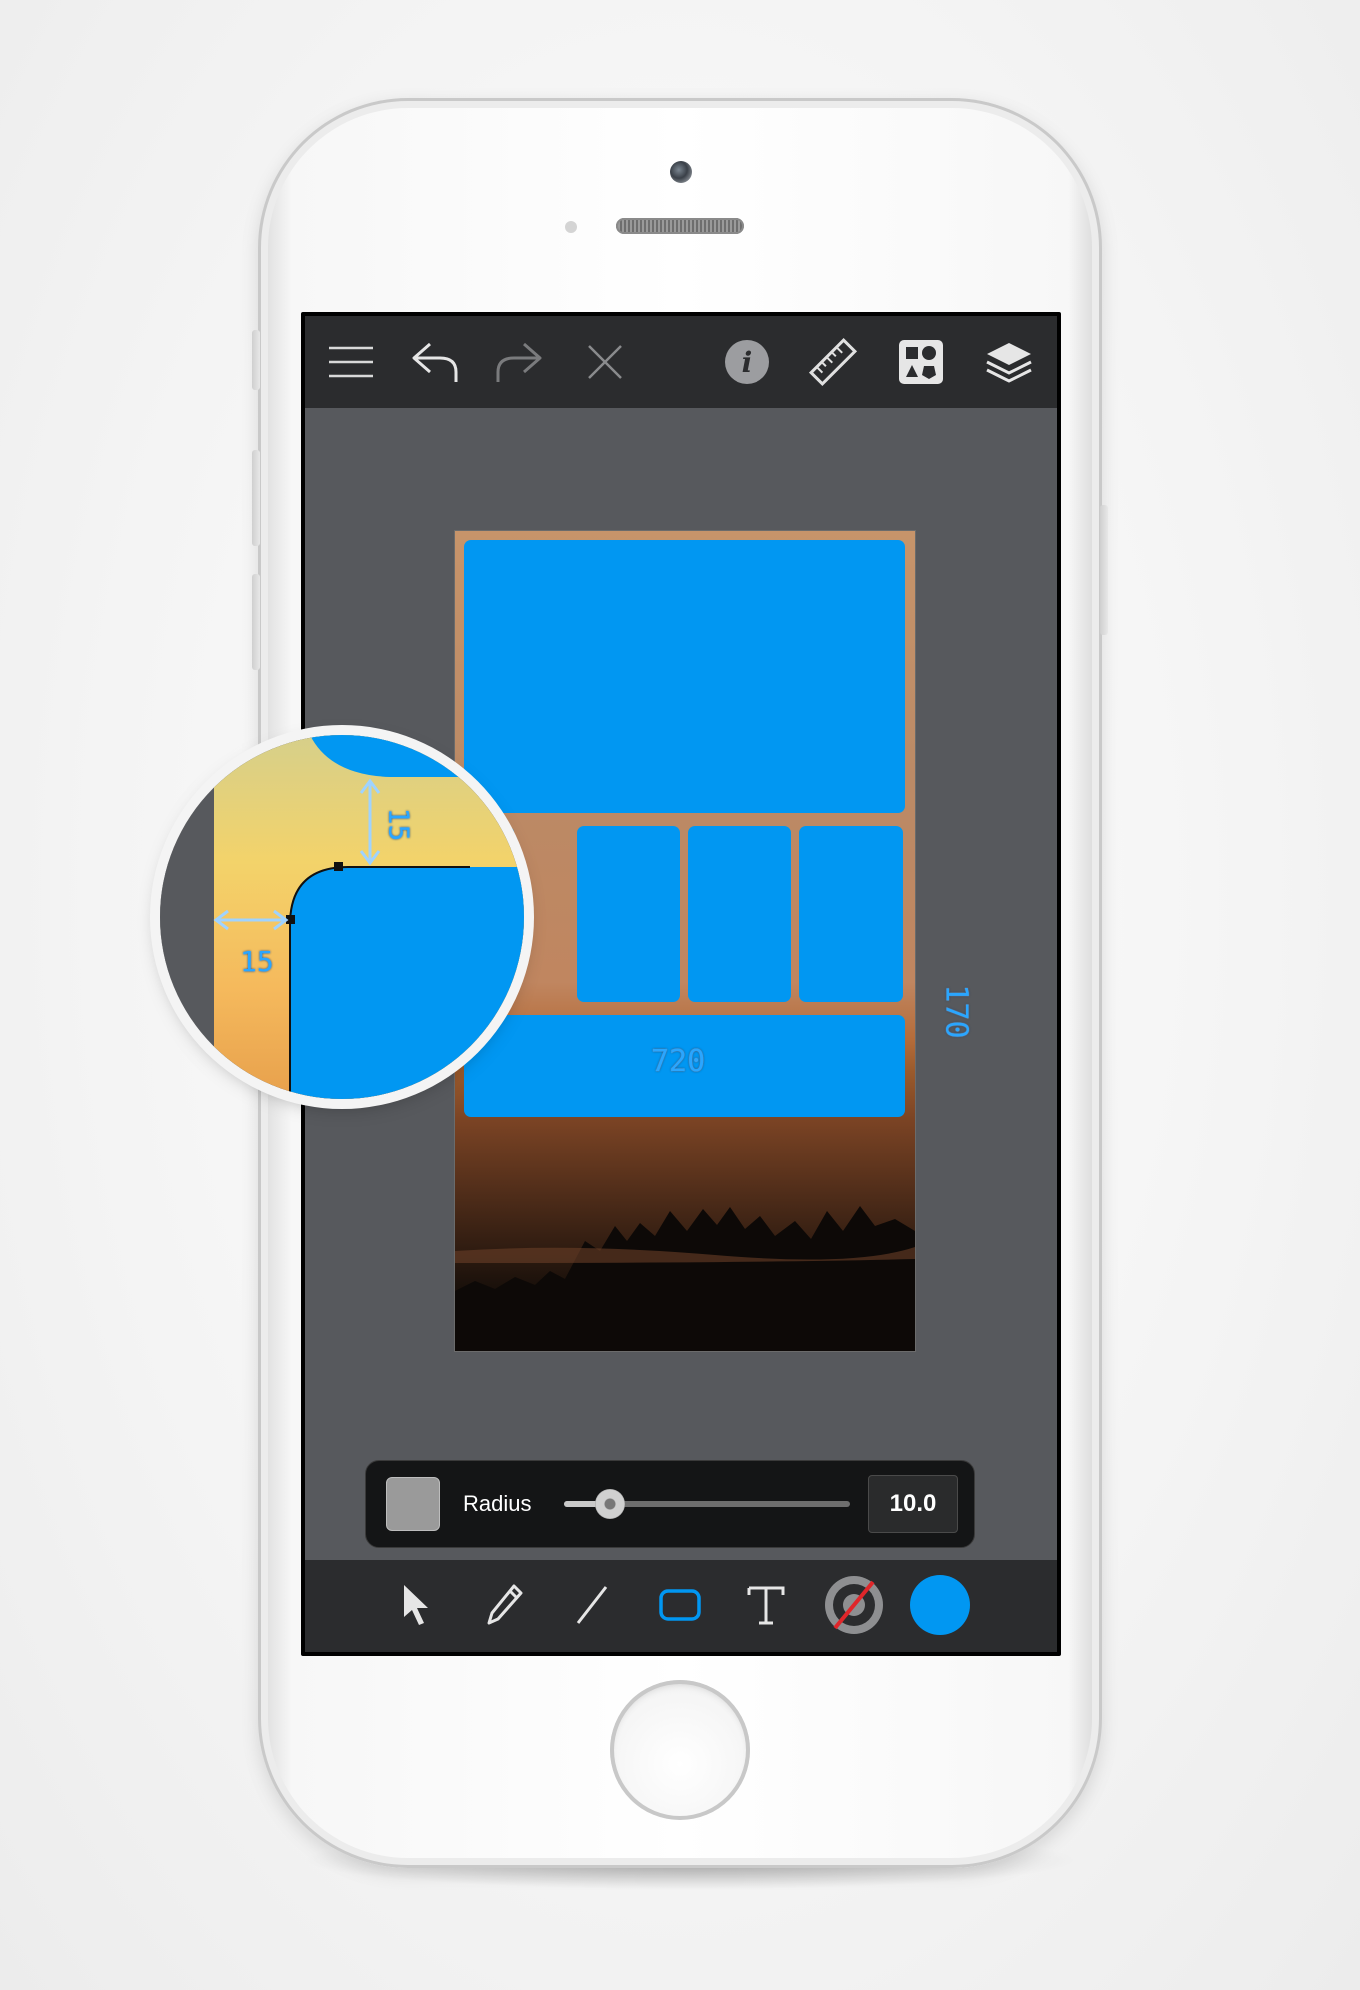 The image size is (1360, 1990). Describe the element at coordinates (1009, 362) in the screenshot. I see `layers-icon` at that location.